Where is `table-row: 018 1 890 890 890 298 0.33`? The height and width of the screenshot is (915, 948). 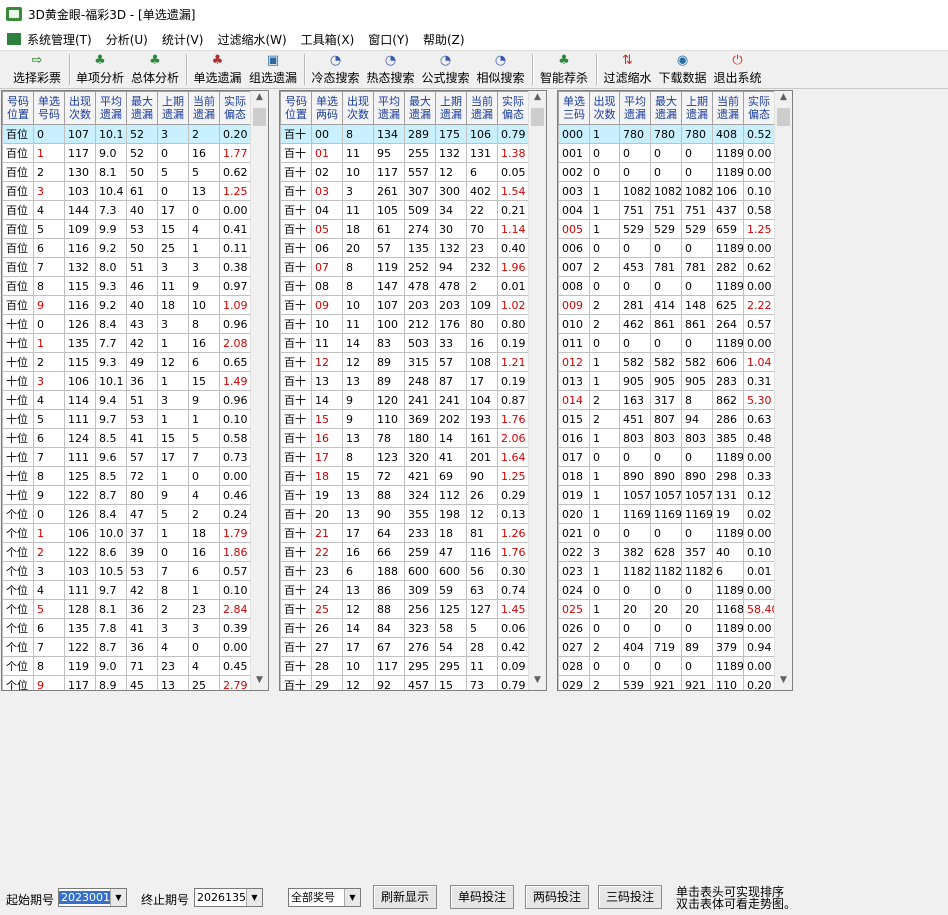 table-row: 018 1 890 890 890 298 0.33 is located at coordinates (666, 476).